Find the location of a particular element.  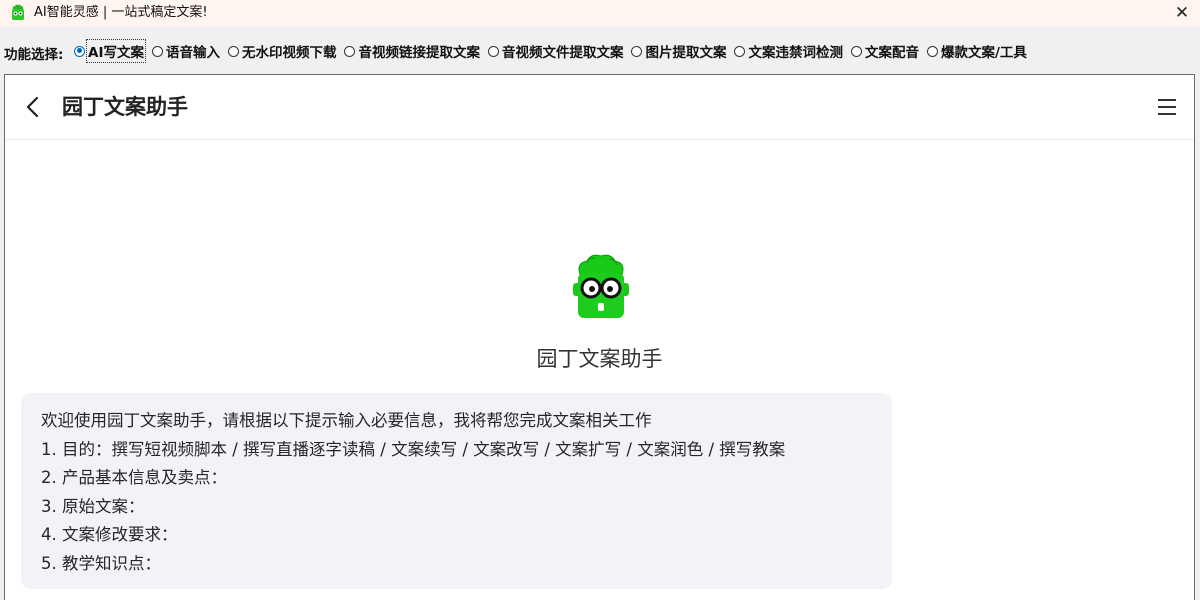

radio-watermark-free-download: 无水印视频下载 is located at coordinates (282, 51).